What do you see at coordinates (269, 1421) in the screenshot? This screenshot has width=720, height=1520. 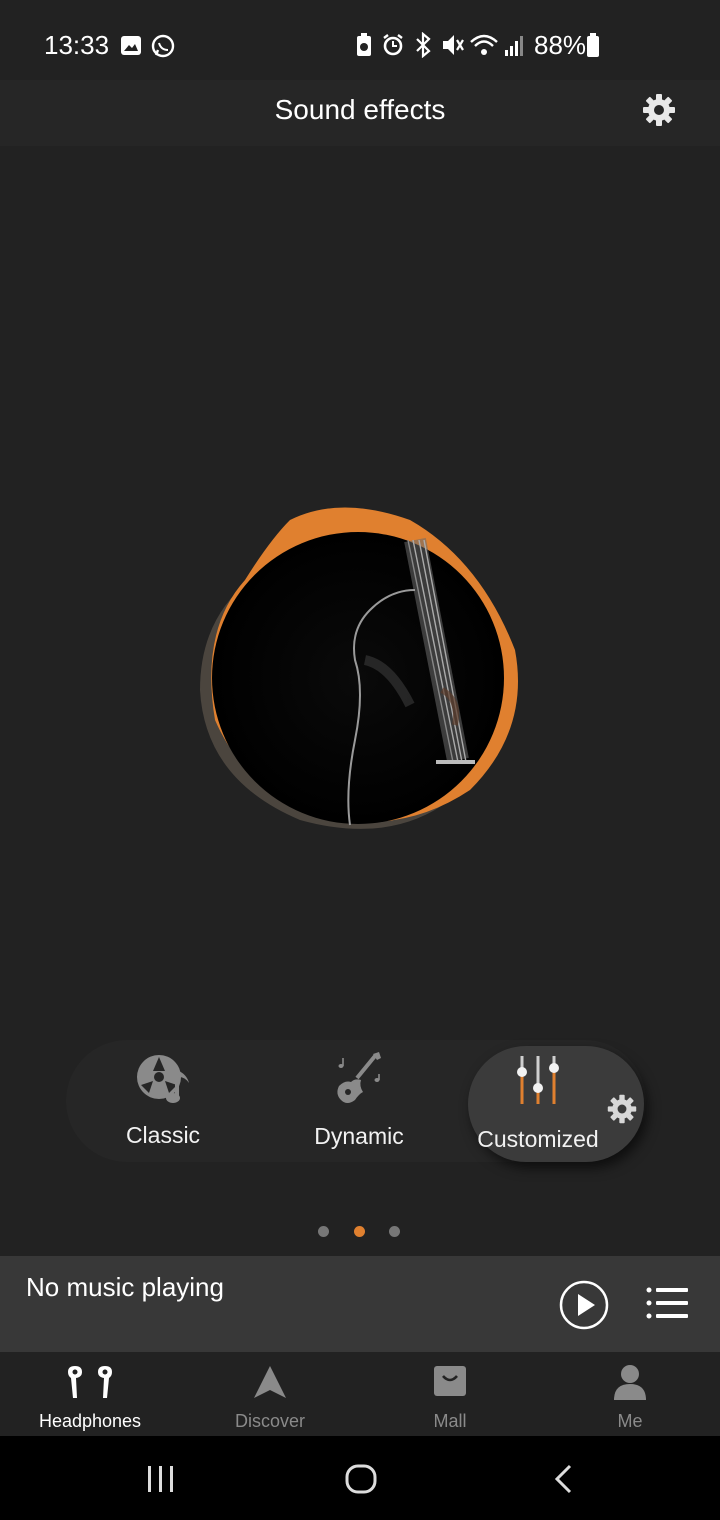 I see `nav-discover-label: Discover` at bounding box center [269, 1421].